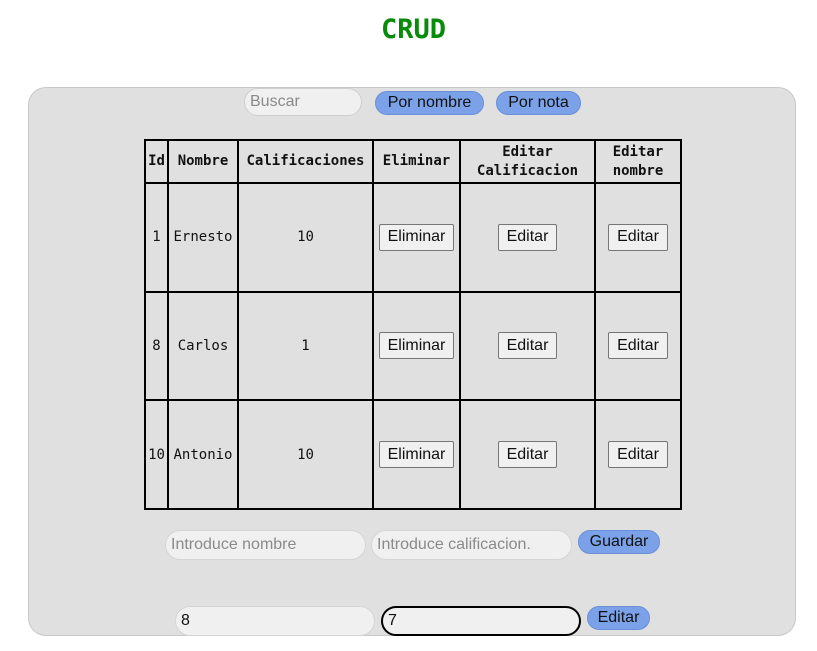 The height and width of the screenshot is (651, 817). Describe the element at coordinates (203, 346) in the screenshot. I see `row-name: Carlos` at that location.